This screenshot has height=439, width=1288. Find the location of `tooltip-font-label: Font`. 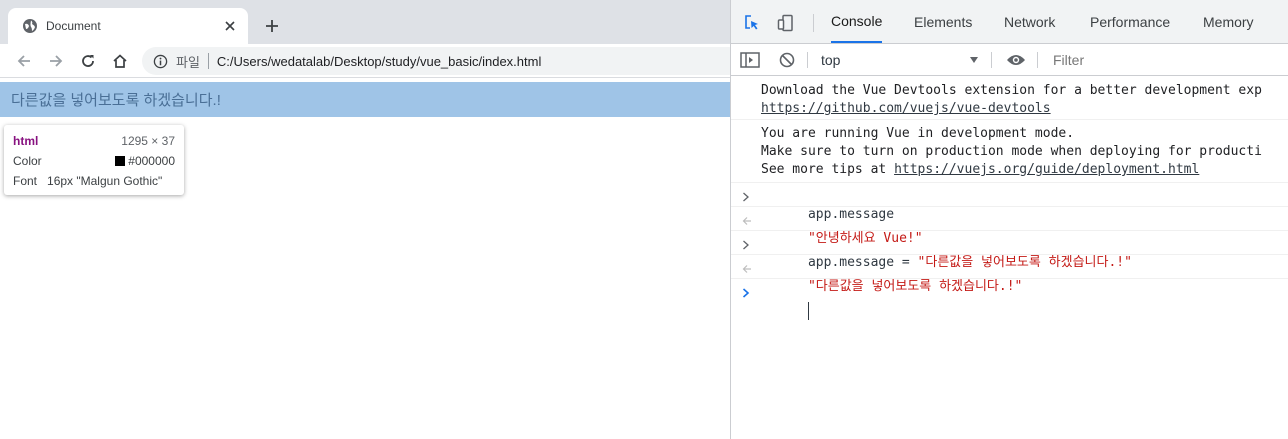

tooltip-font-label: Font is located at coordinates (25, 181).